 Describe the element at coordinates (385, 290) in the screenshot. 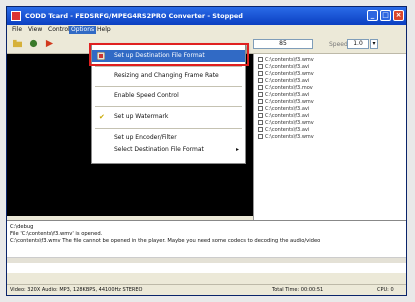

I see `status-cpu: CPU: 0` at that location.